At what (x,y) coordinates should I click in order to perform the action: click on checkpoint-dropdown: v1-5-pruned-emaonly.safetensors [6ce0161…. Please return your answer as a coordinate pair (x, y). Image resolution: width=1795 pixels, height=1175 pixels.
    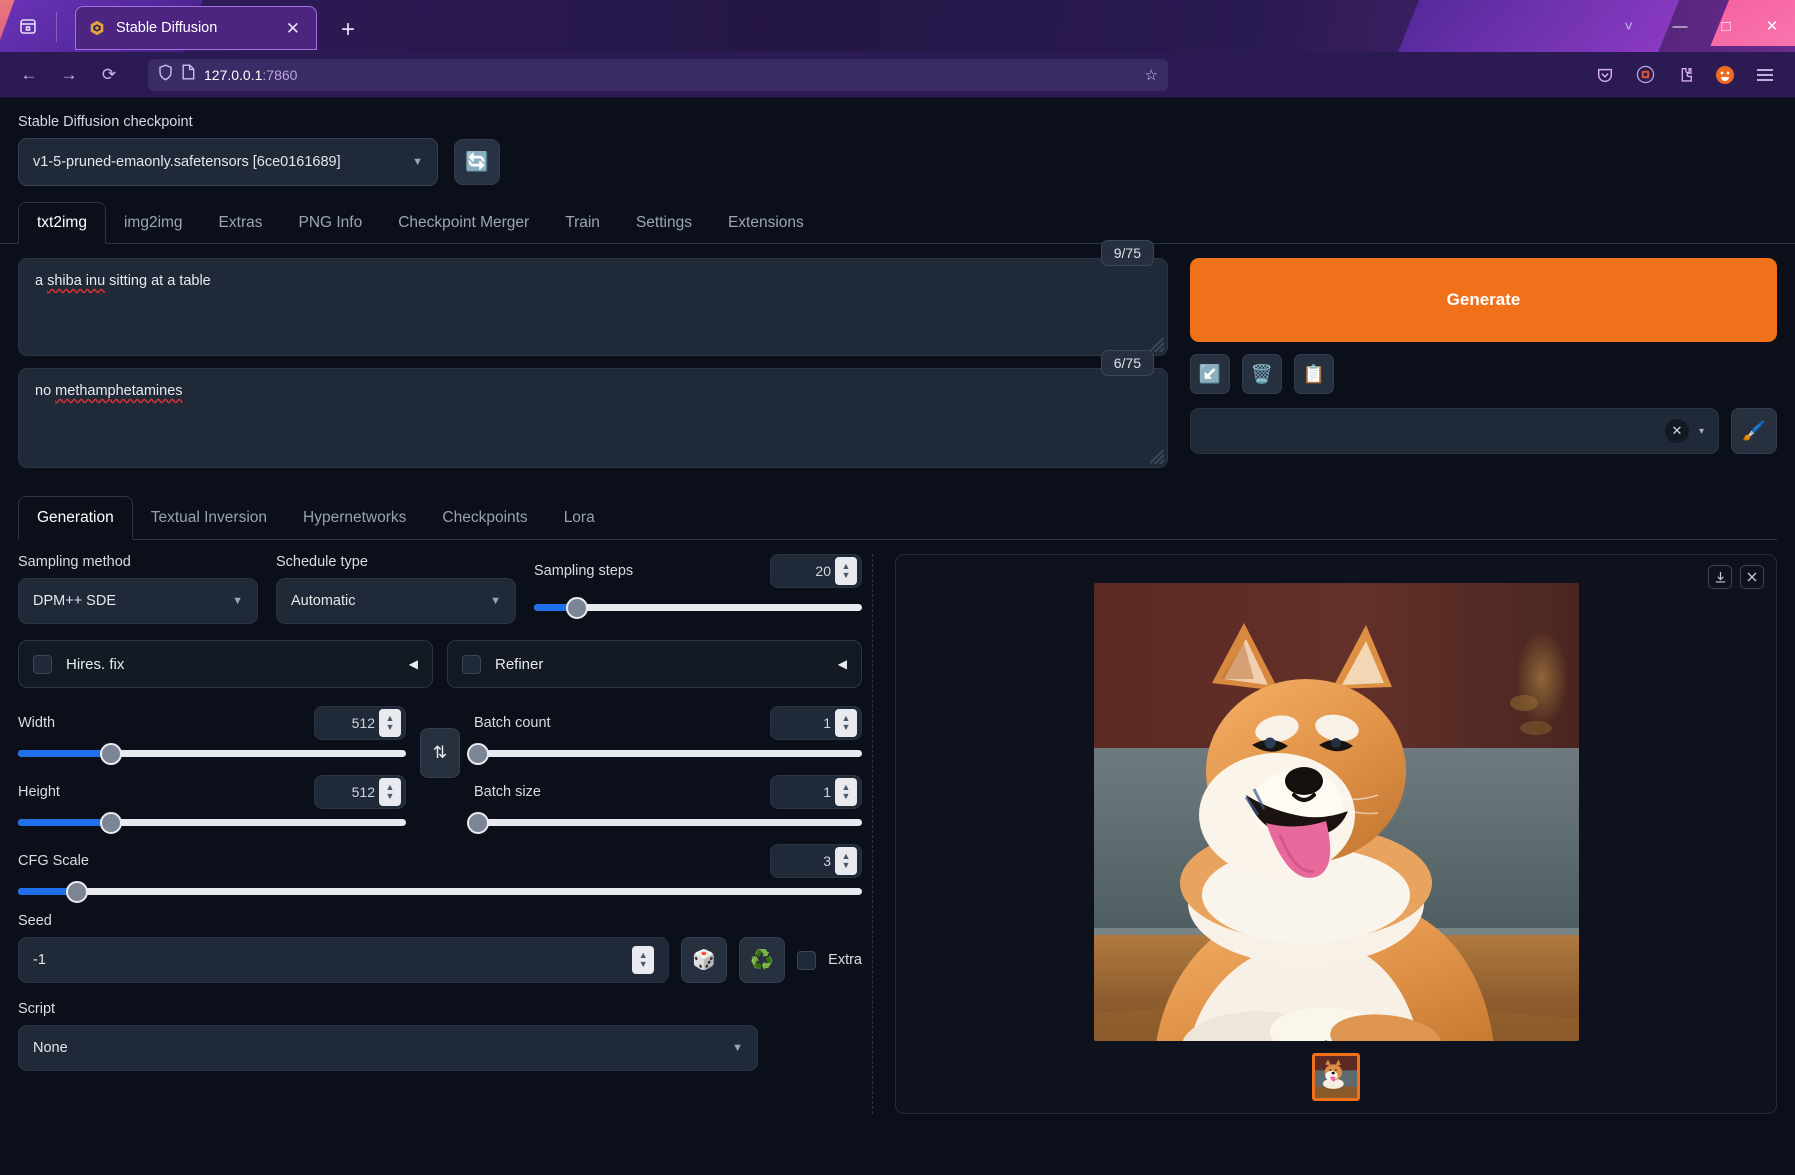
    Looking at the image, I should click on (228, 162).